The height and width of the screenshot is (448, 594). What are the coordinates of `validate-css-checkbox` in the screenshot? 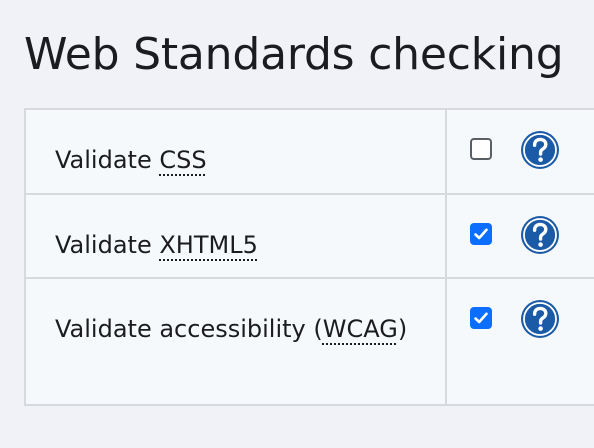 It's located at (481, 149).